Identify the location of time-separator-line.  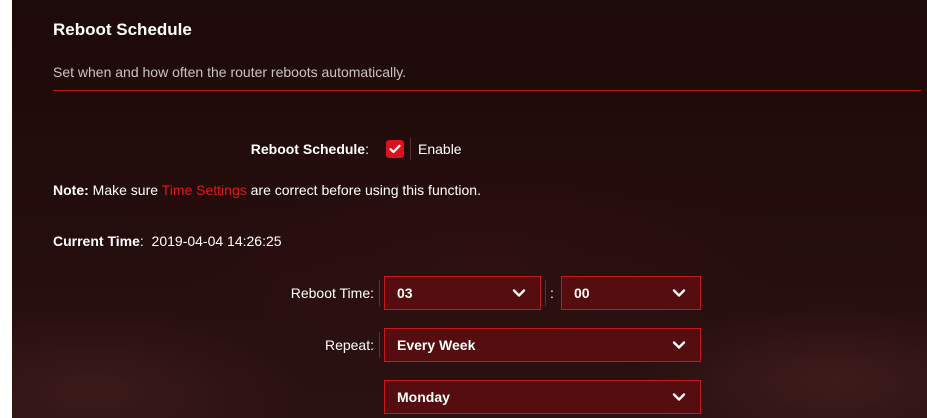
(545, 293).